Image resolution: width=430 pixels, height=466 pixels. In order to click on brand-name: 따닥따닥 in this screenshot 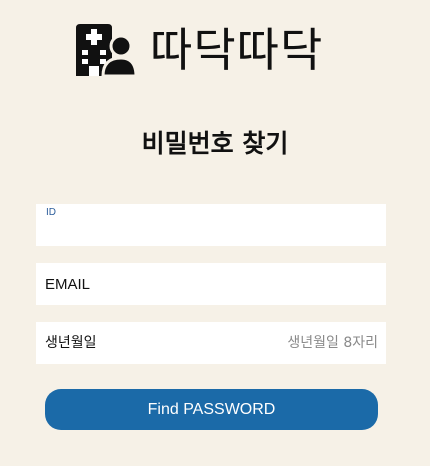, I will do `click(237, 50)`.